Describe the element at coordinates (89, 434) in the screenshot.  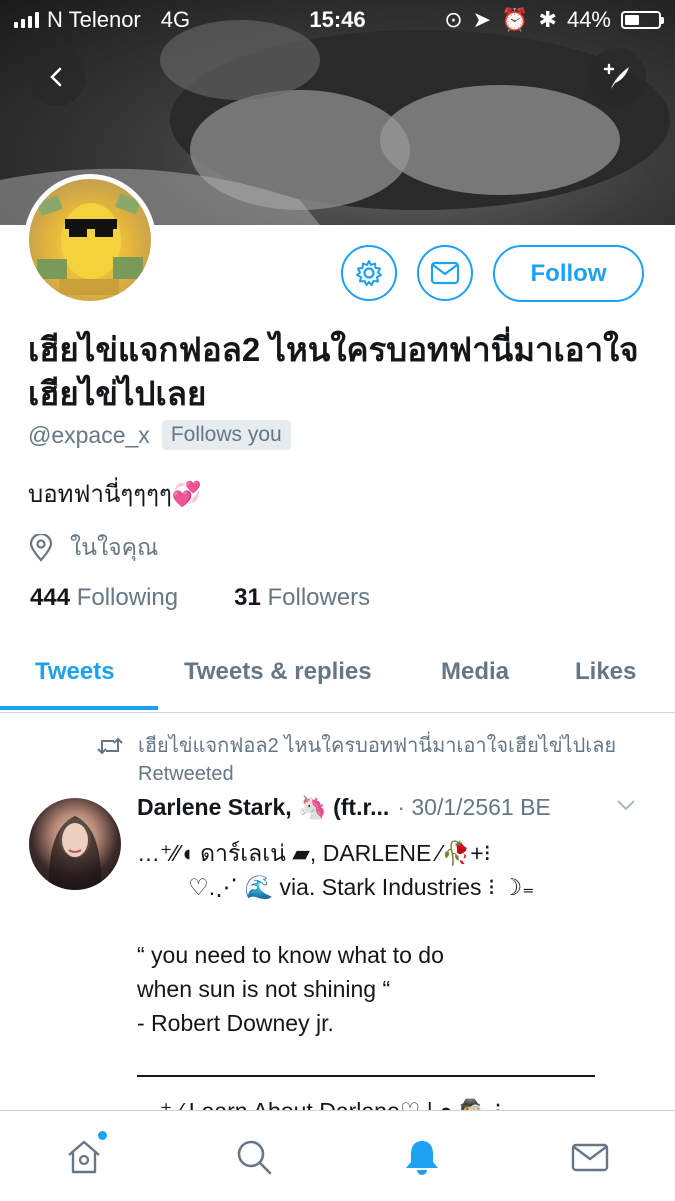
I see `user-handle: @expace_x` at that location.